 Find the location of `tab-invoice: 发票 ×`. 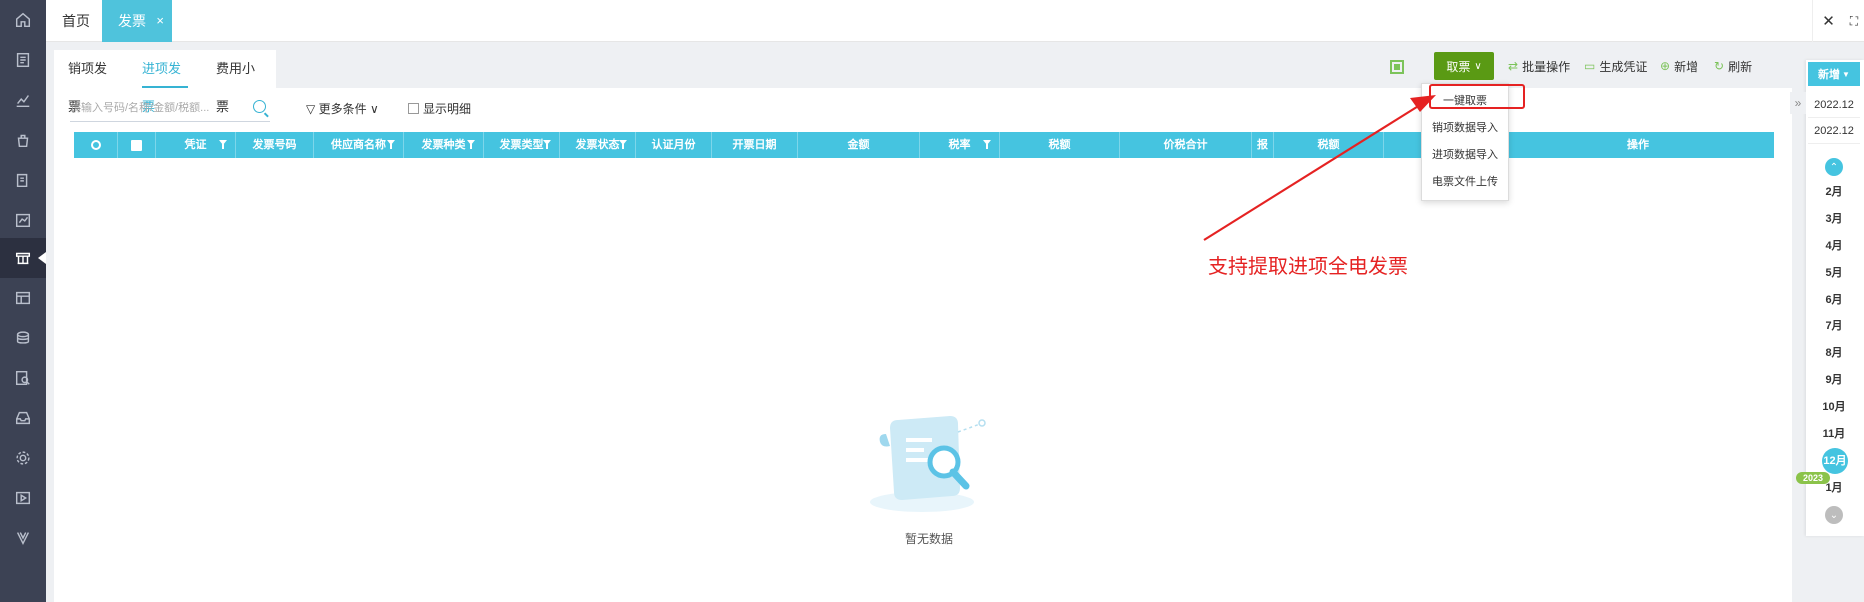

tab-invoice: 发票 × is located at coordinates (137, 21).